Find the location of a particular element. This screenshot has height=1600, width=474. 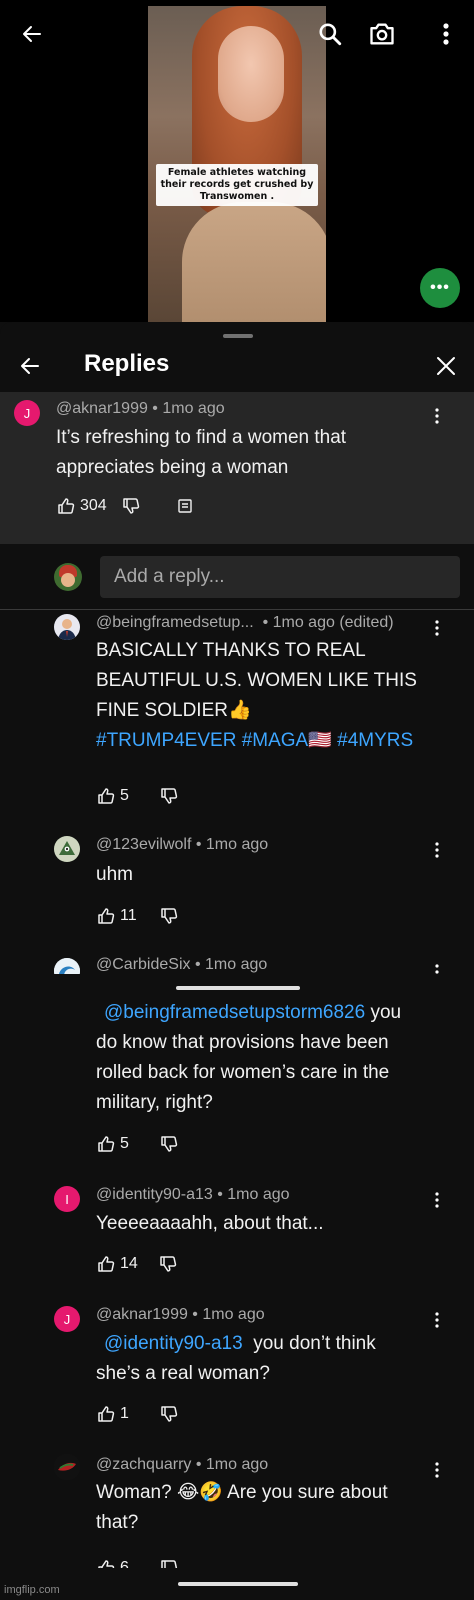

comment-author: @CarbideSix is located at coordinates (143, 964).